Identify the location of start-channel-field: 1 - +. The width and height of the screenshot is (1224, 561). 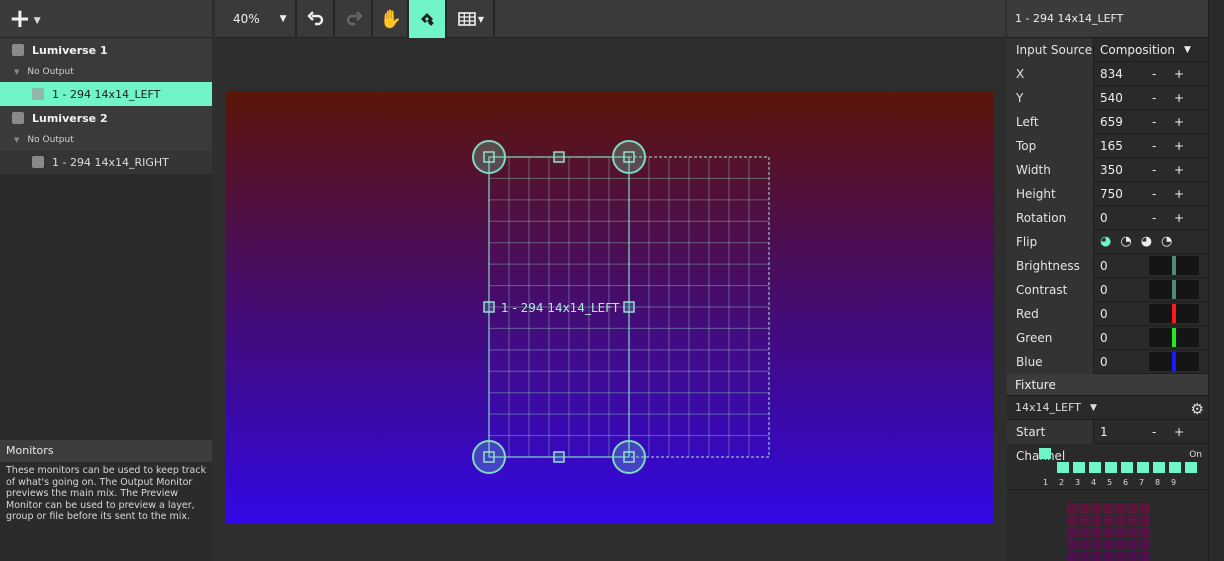
(1151, 432).